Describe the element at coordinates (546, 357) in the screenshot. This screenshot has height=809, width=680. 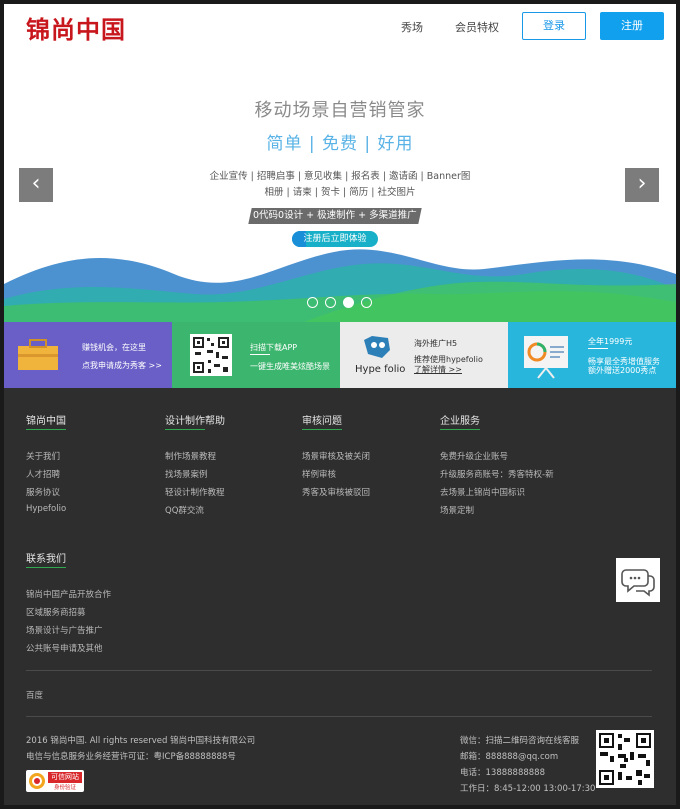
I see `presentation-board-icon` at that location.